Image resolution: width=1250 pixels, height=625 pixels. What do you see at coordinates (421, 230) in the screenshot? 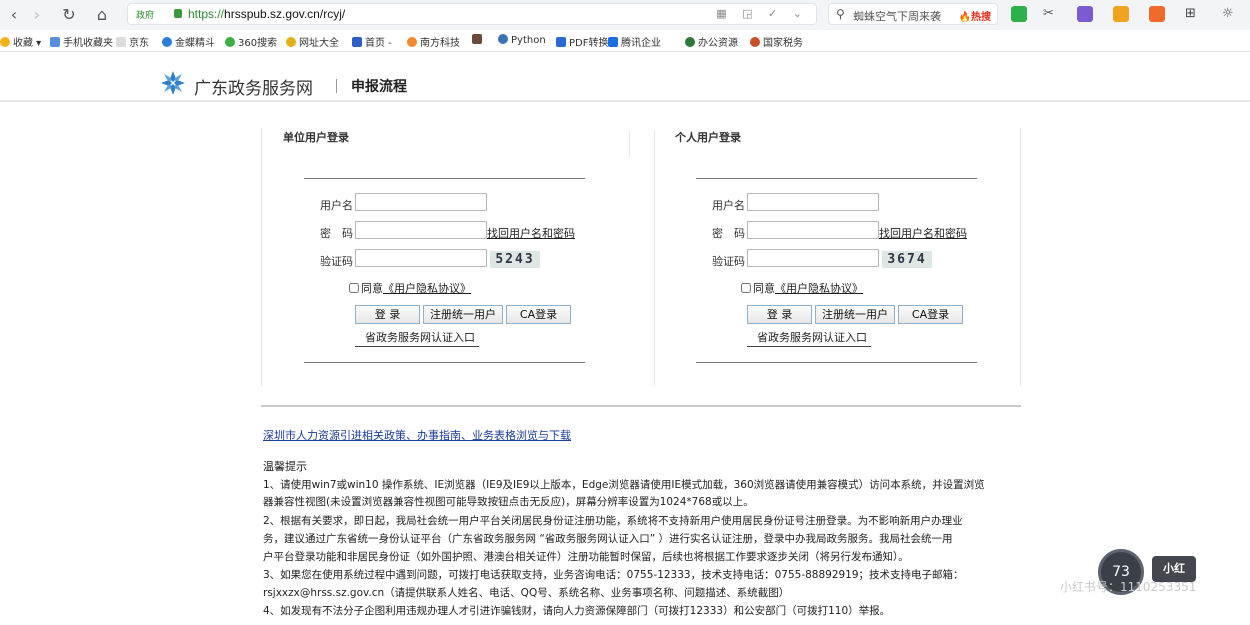
I see `org-password-input` at bounding box center [421, 230].